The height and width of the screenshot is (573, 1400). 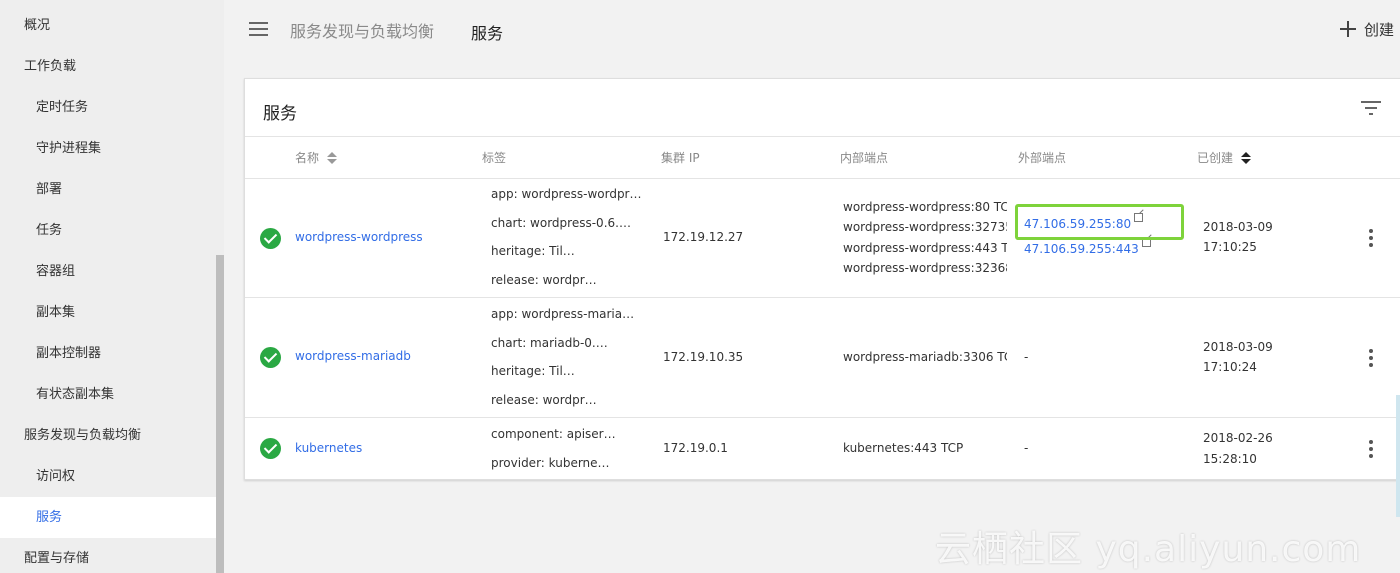 I want to click on sidebar-item-replication-controllers: 副本控制器, so click(x=108, y=353).